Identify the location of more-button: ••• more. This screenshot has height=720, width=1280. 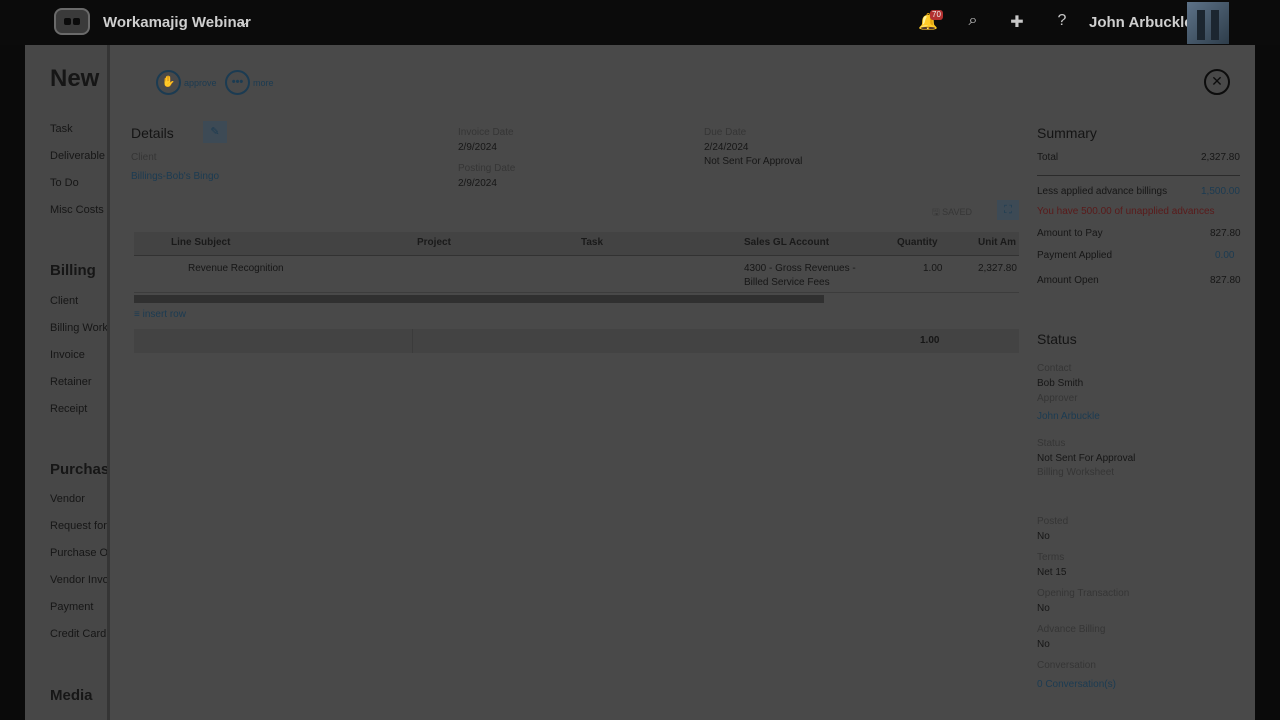
(249, 82).